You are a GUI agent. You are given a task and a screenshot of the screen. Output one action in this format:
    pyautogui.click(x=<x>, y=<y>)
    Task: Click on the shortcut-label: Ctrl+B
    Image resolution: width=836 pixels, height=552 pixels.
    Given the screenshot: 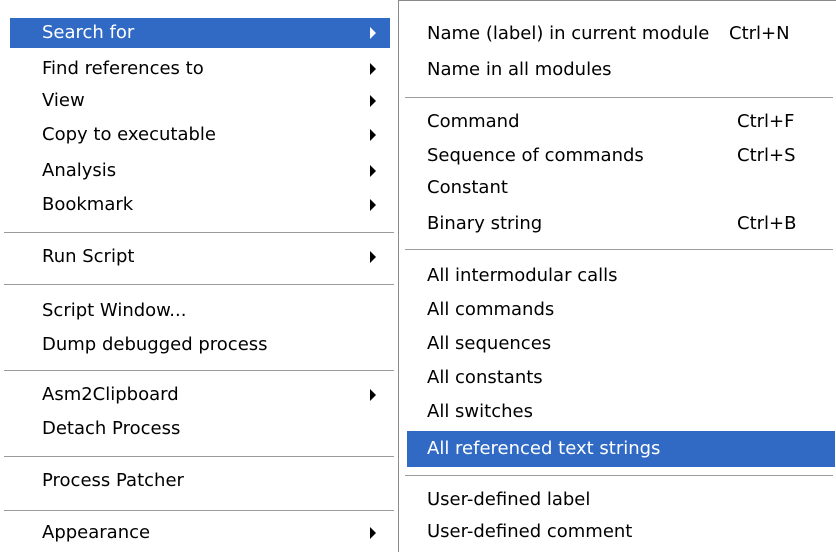 What is the action you would take?
    pyautogui.click(x=767, y=223)
    